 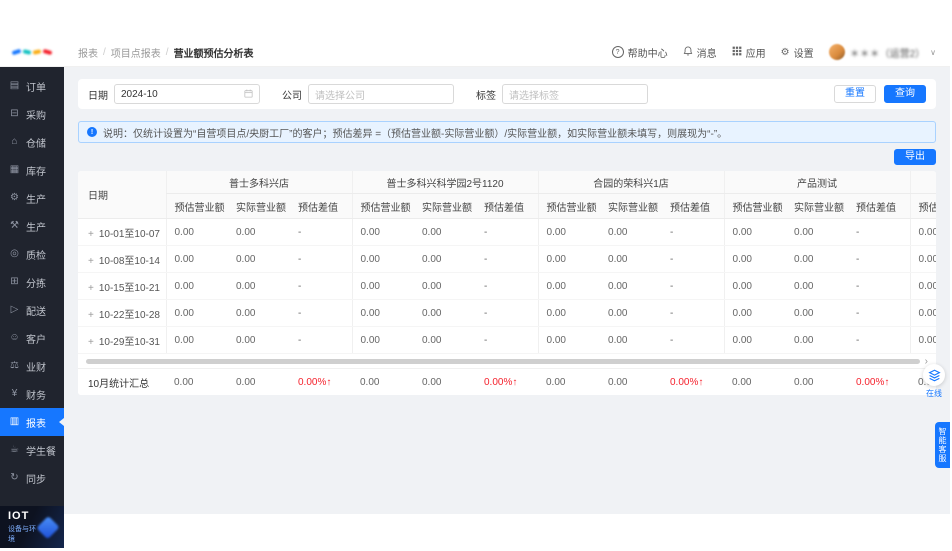 What do you see at coordinates (32, 142) in the screenshot?
I see `sidebar-item-warehouse: ⌂ 仓储` at bounding box center [32, 142].